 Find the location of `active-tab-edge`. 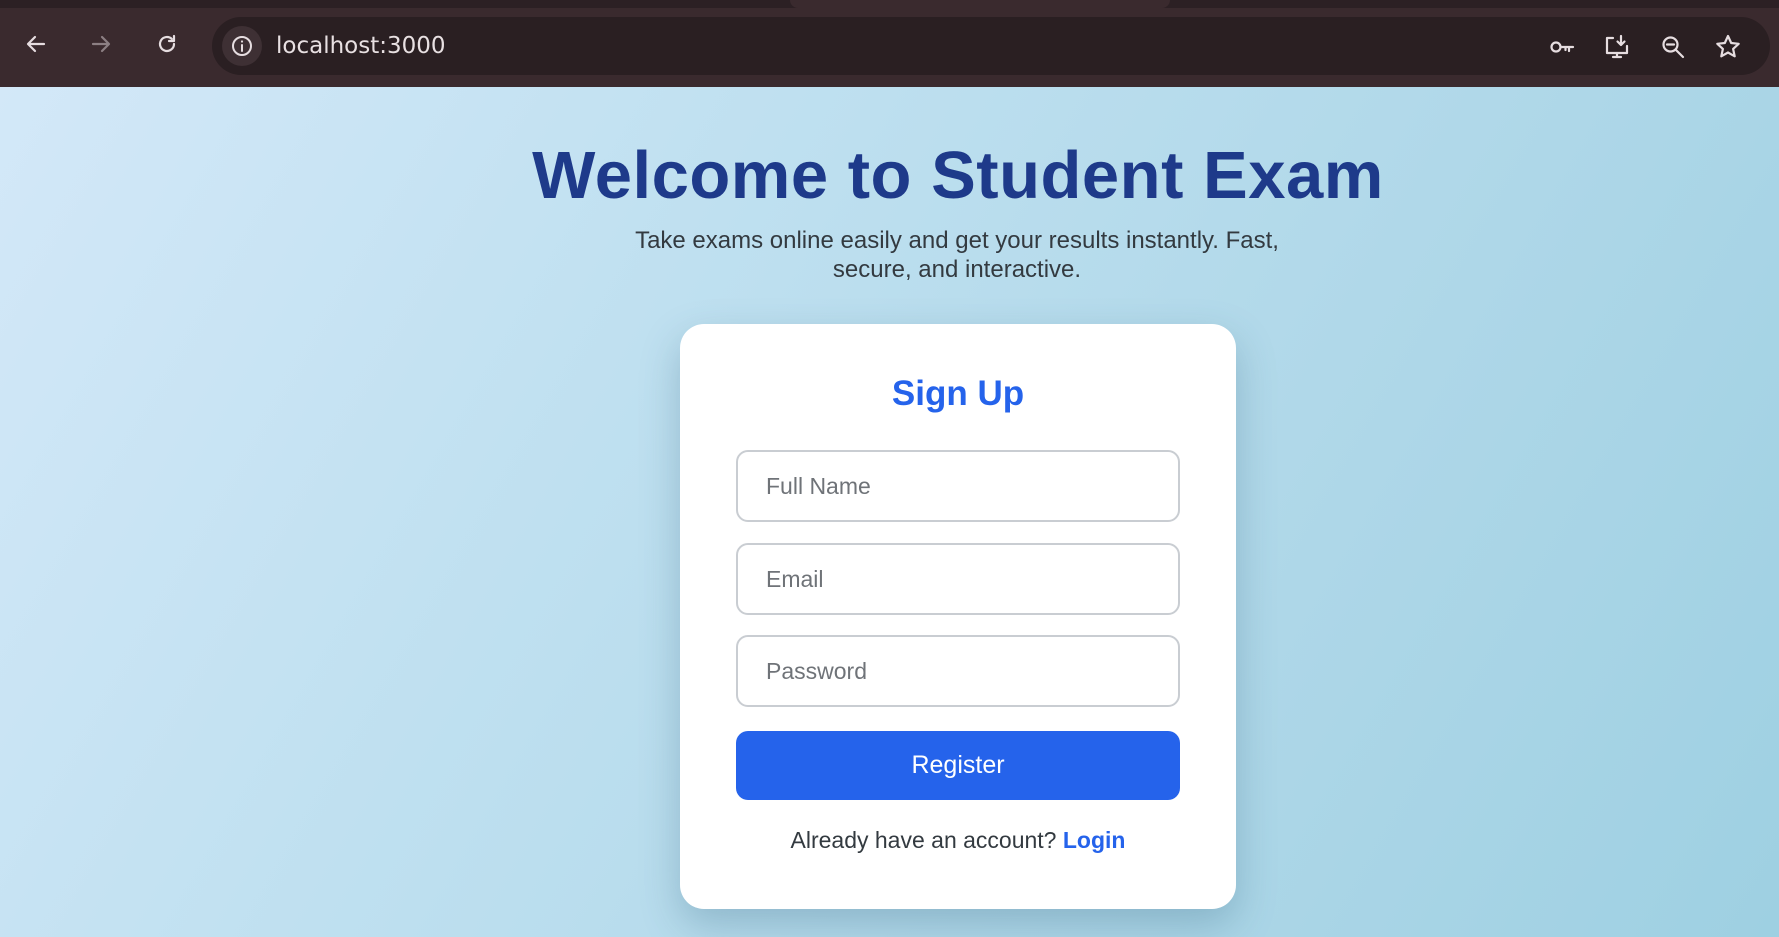

active-tab-edge is located at coordinates (980, 4).